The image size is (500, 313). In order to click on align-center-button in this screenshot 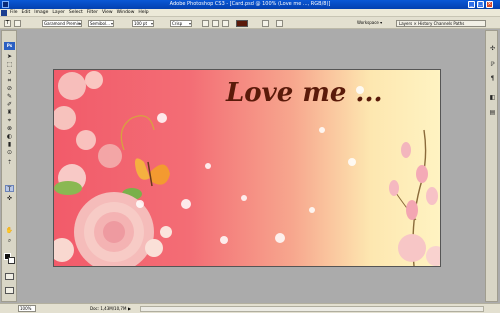, I will do `click(215, 23)`.